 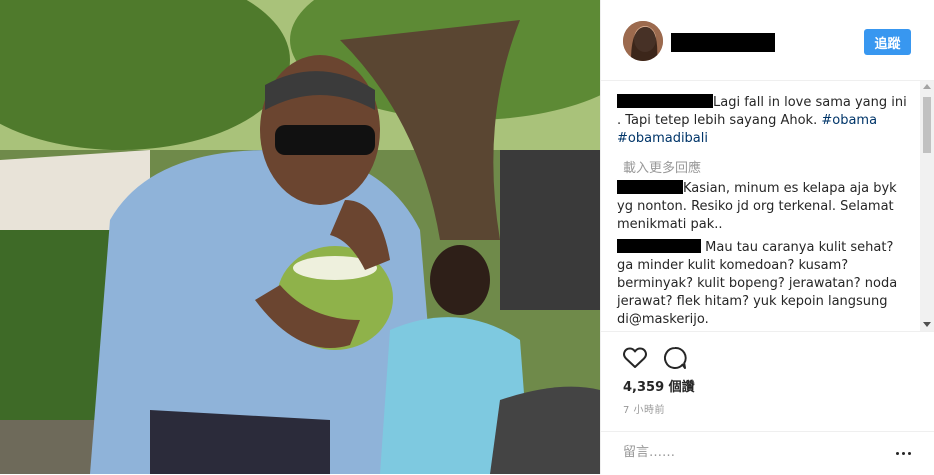 What do you see at coordinates (662, 138) in the screenshot?
I see `hashtag-link: #obamadibali` at bounding box center [662, 138].